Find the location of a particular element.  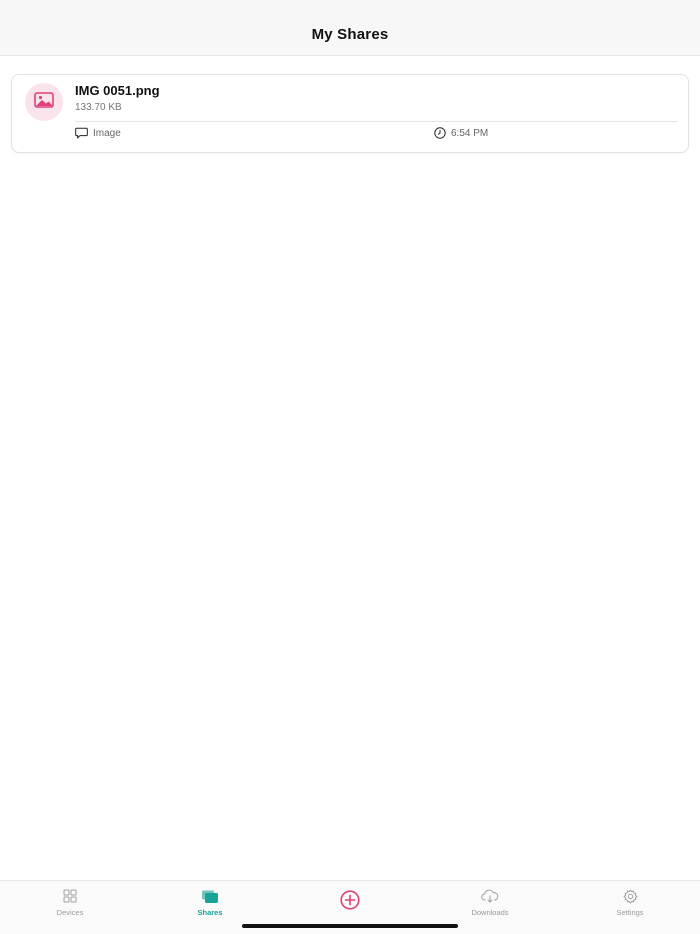

chat-bubble-icon is located at coordinates (81, 133).